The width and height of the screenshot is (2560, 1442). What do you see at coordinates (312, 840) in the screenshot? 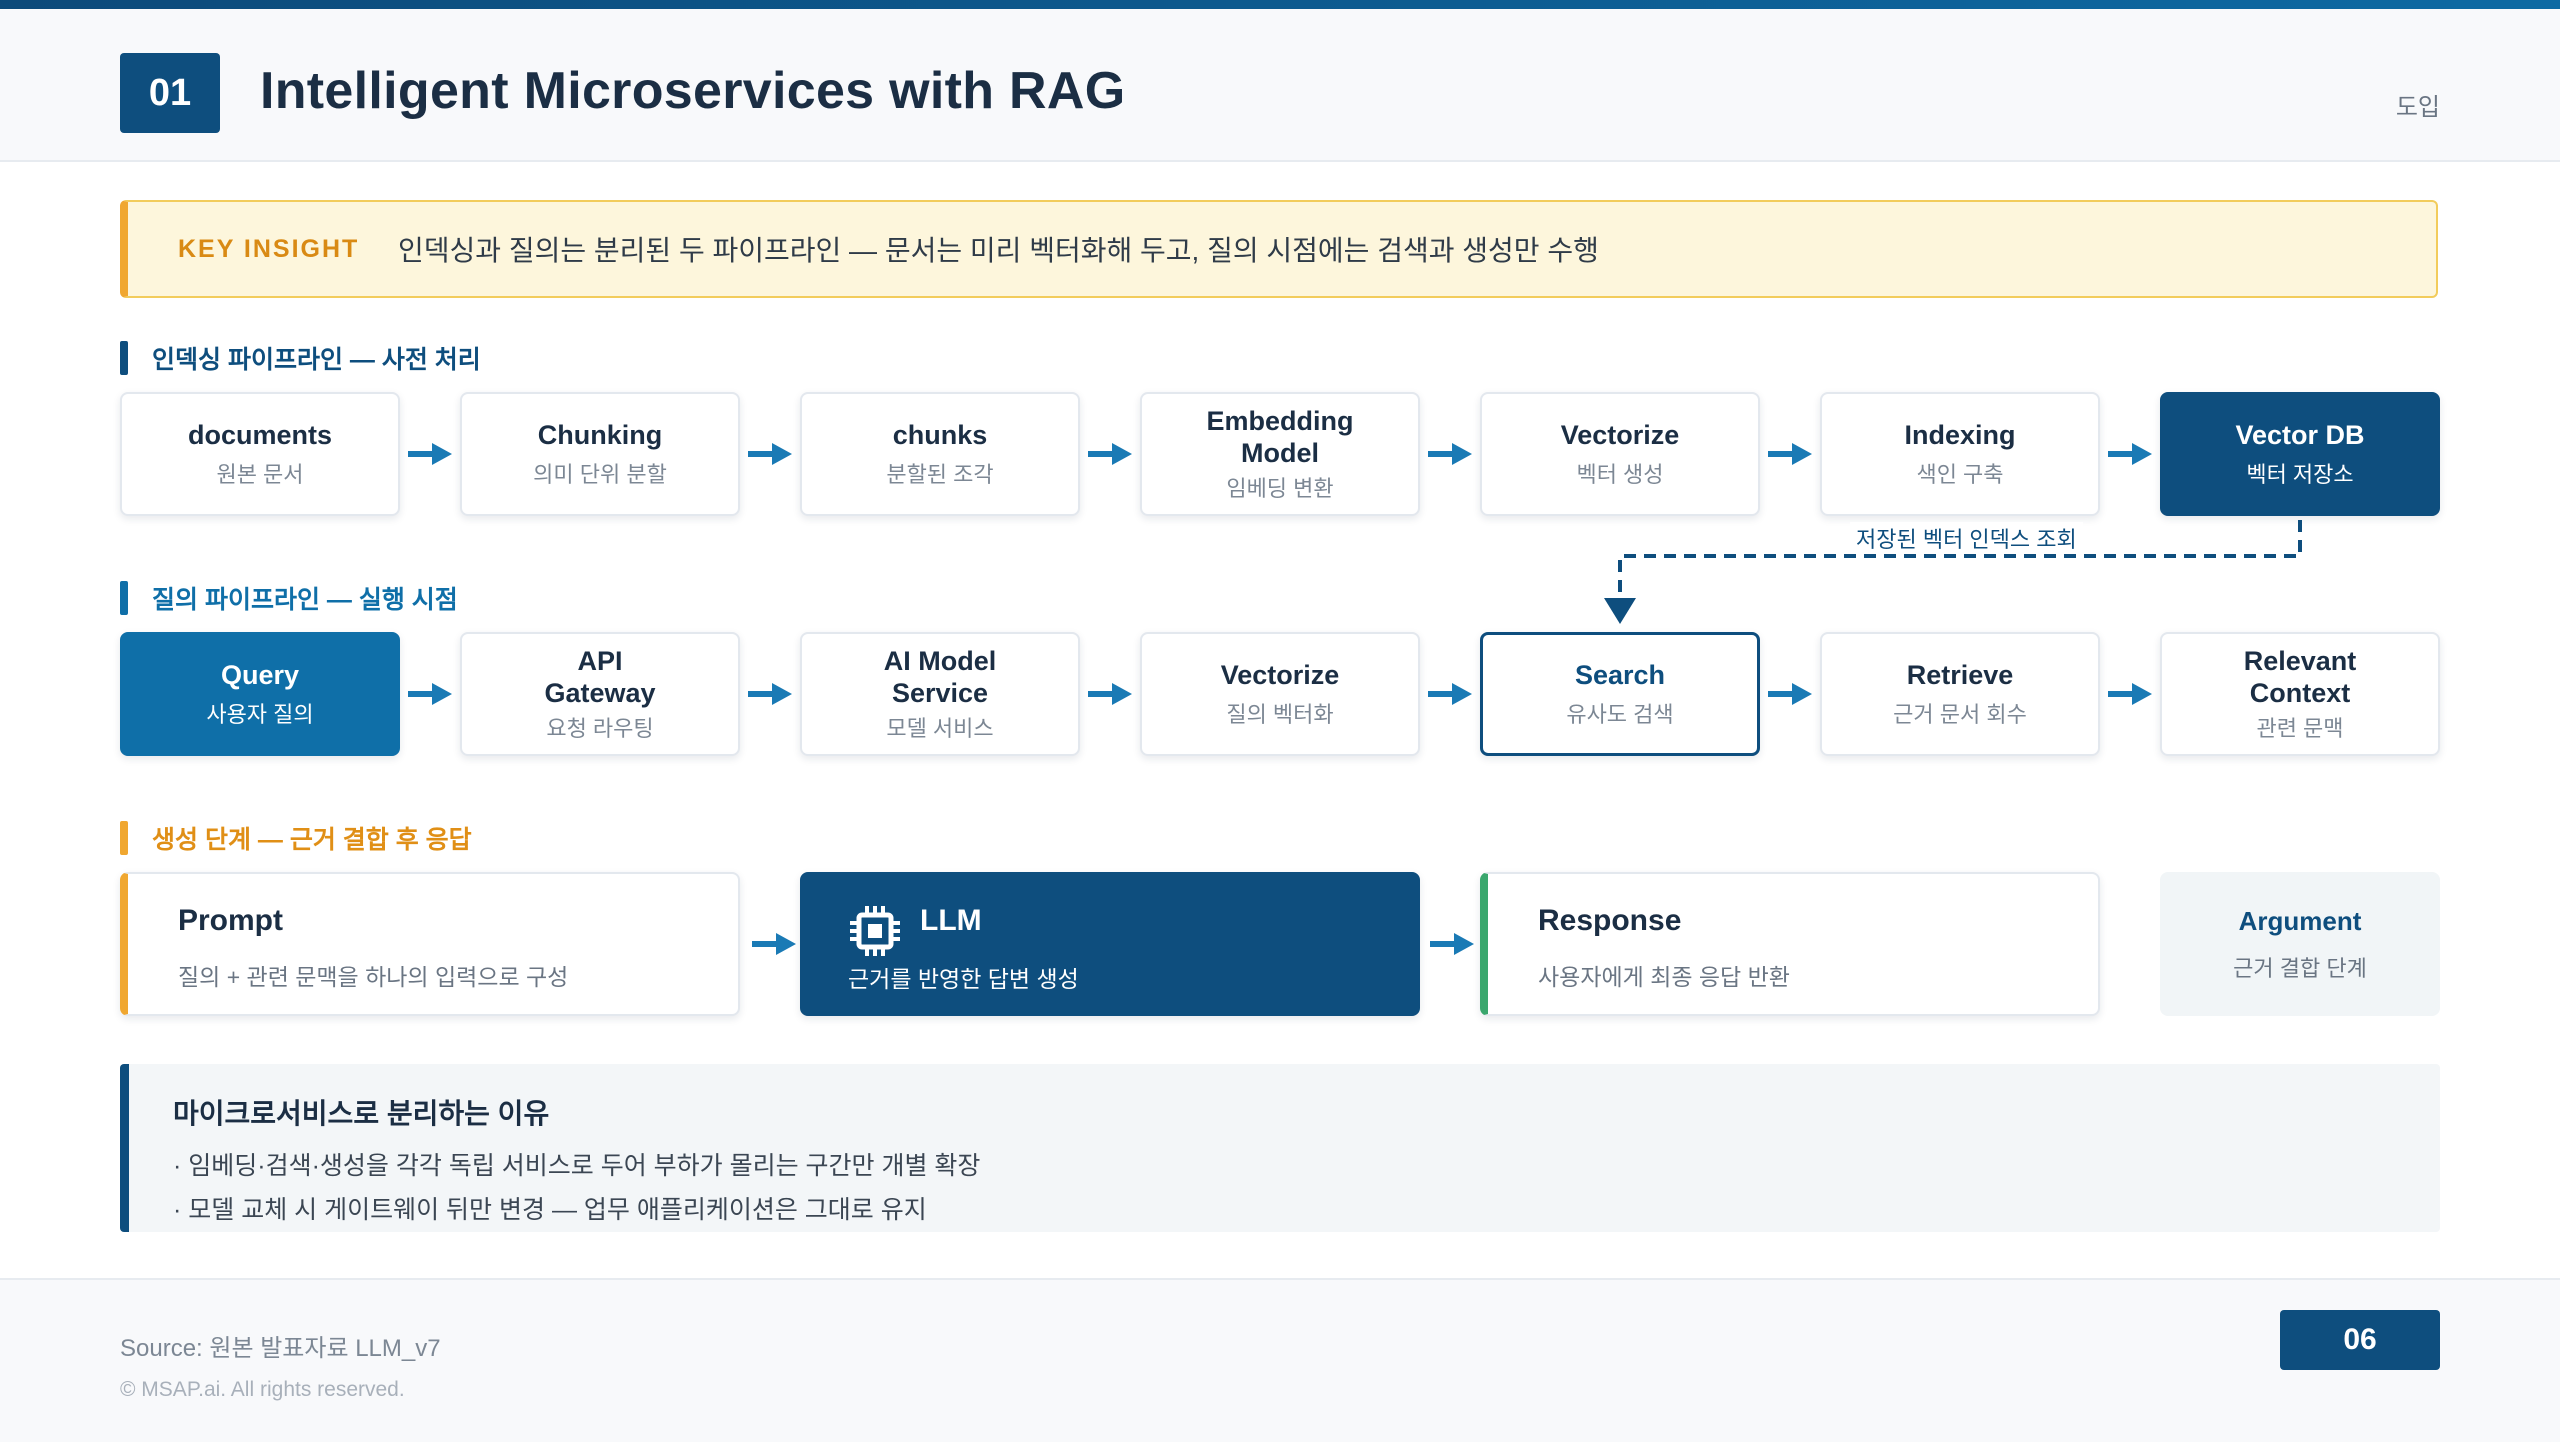
I see `section-heading-text: 생성 단계 — 근거 결합 후 응답` at bounding box center [312, 840].